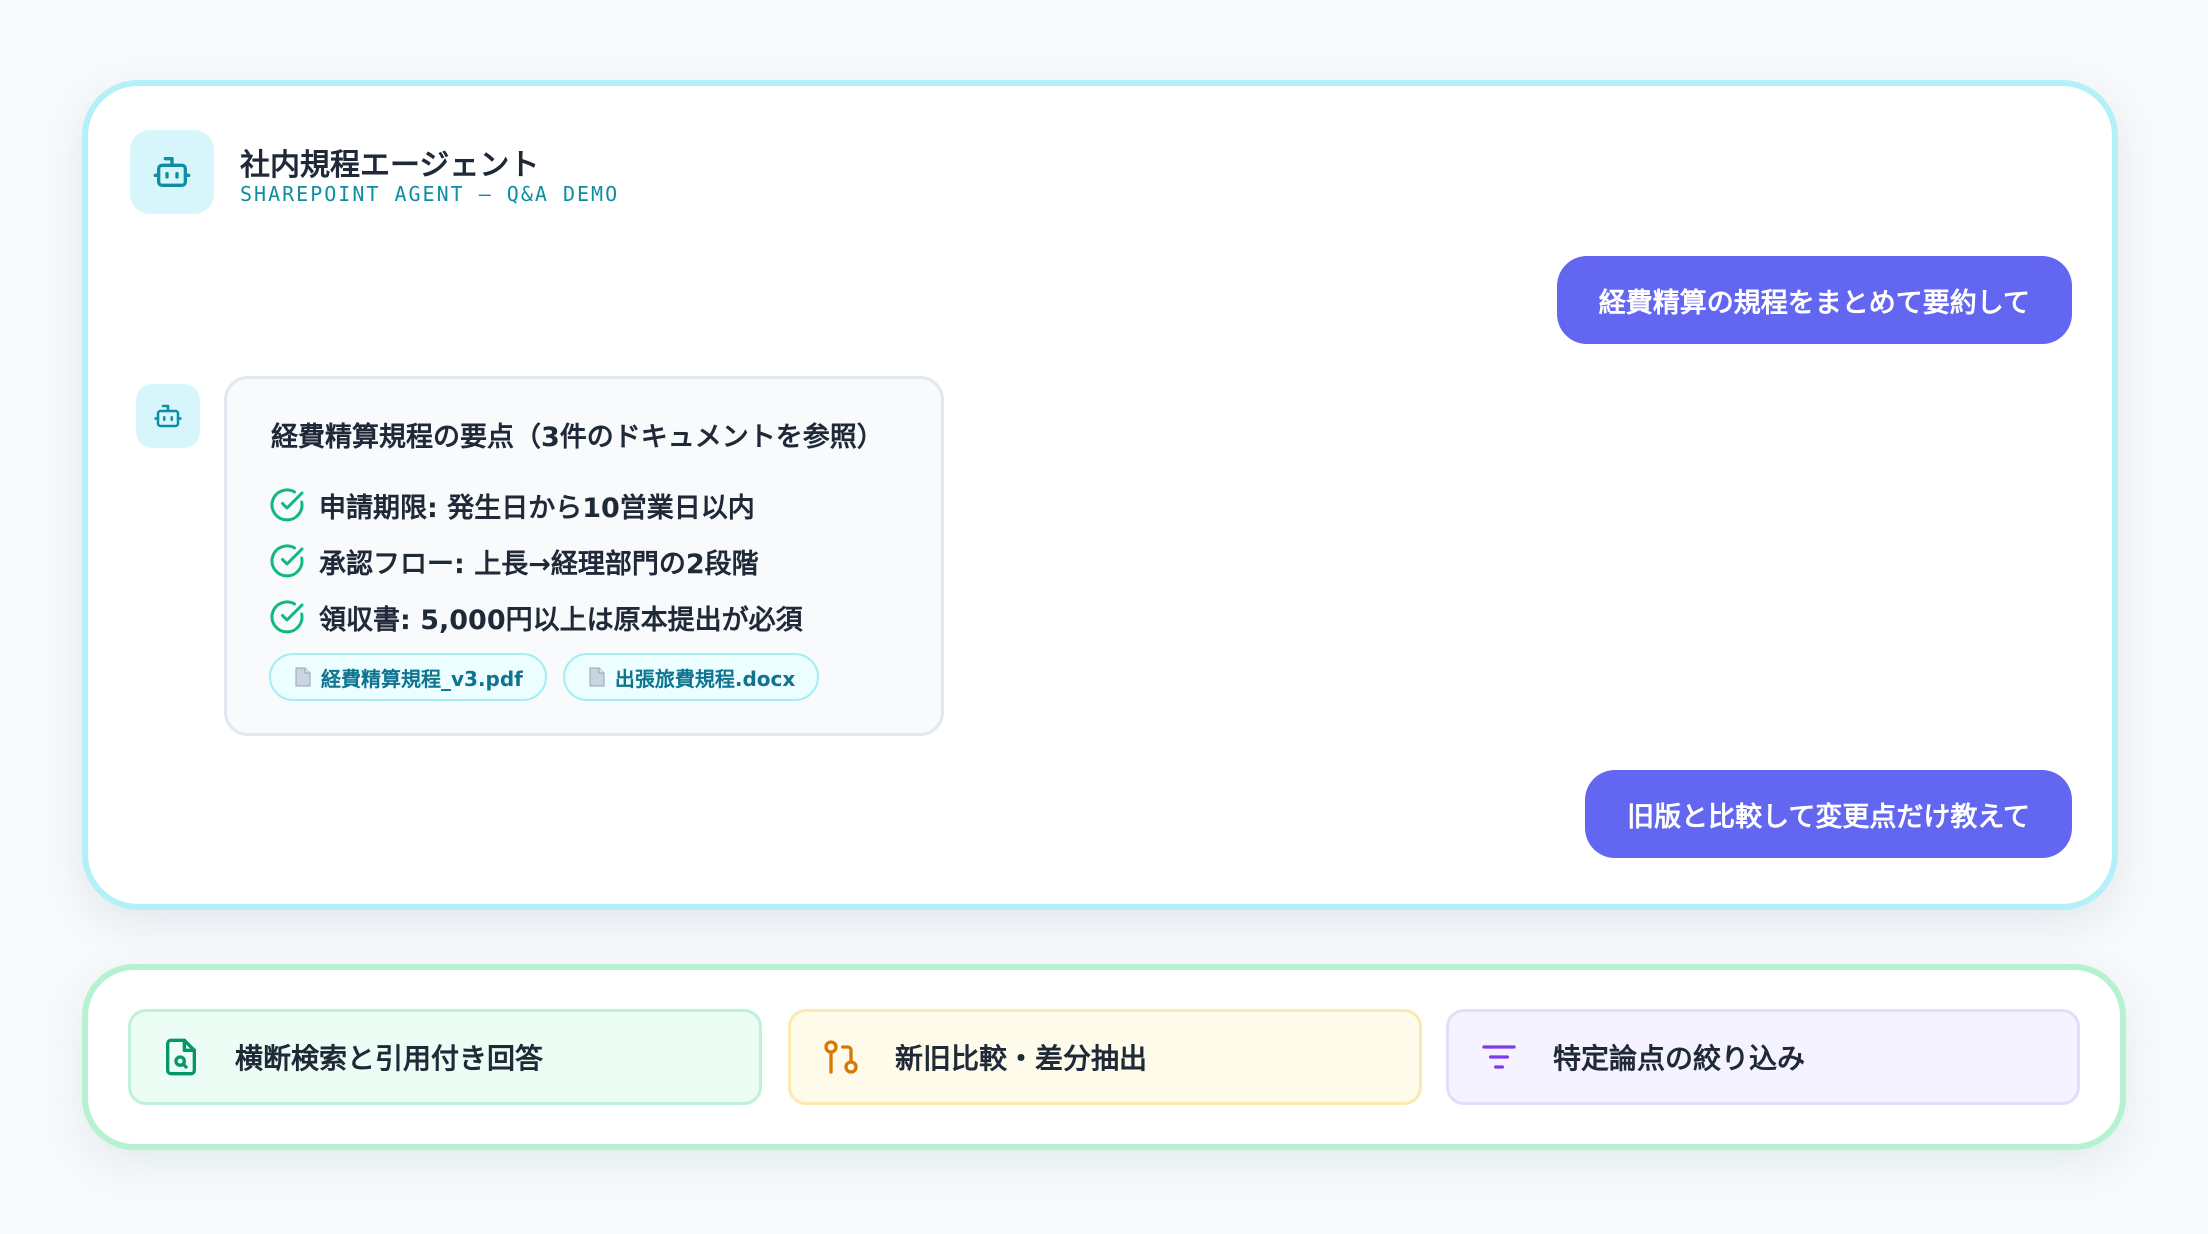 This screenshot has width=2208, height=1234. I want to click on list-item: 承認フロー: 上長→経理部門の2段階, so click(536, 561).